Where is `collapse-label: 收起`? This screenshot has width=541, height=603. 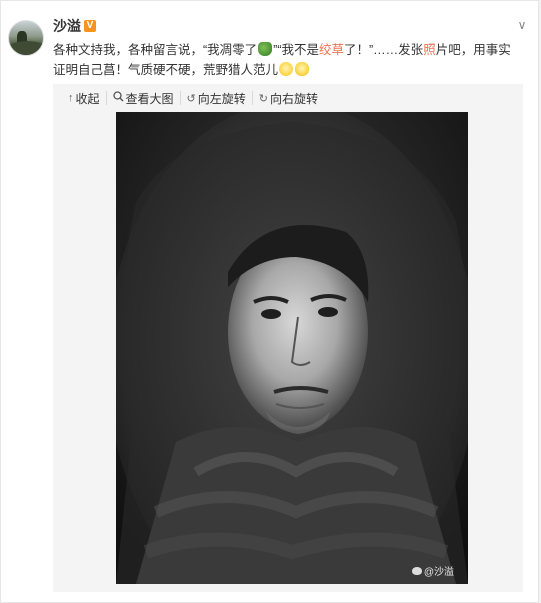 collapse-label: 收起 is located at coordinates (87, 98).